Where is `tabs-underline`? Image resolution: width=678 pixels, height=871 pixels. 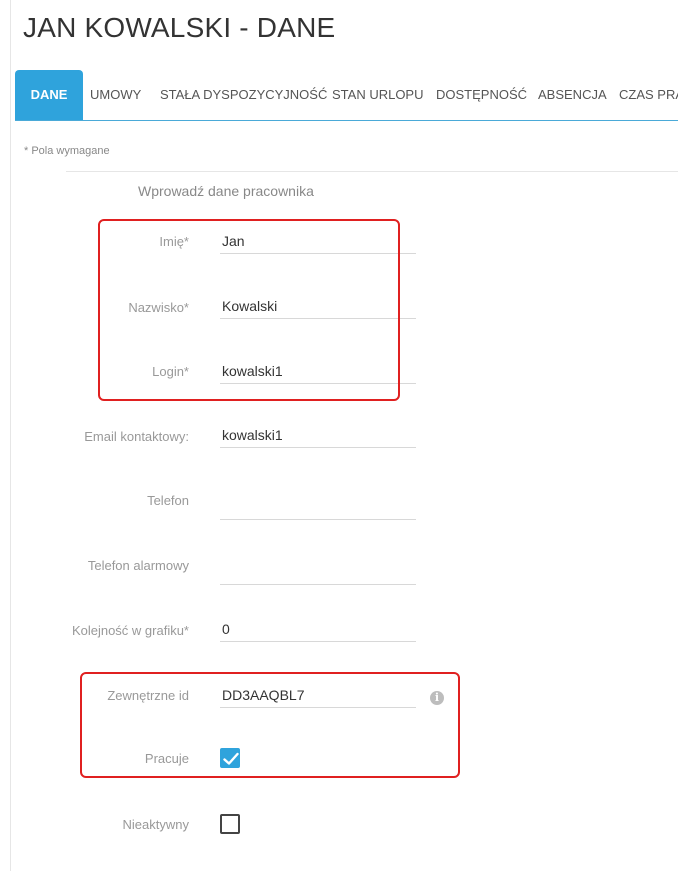
tabs-underline is located at coordinates (346, 120).